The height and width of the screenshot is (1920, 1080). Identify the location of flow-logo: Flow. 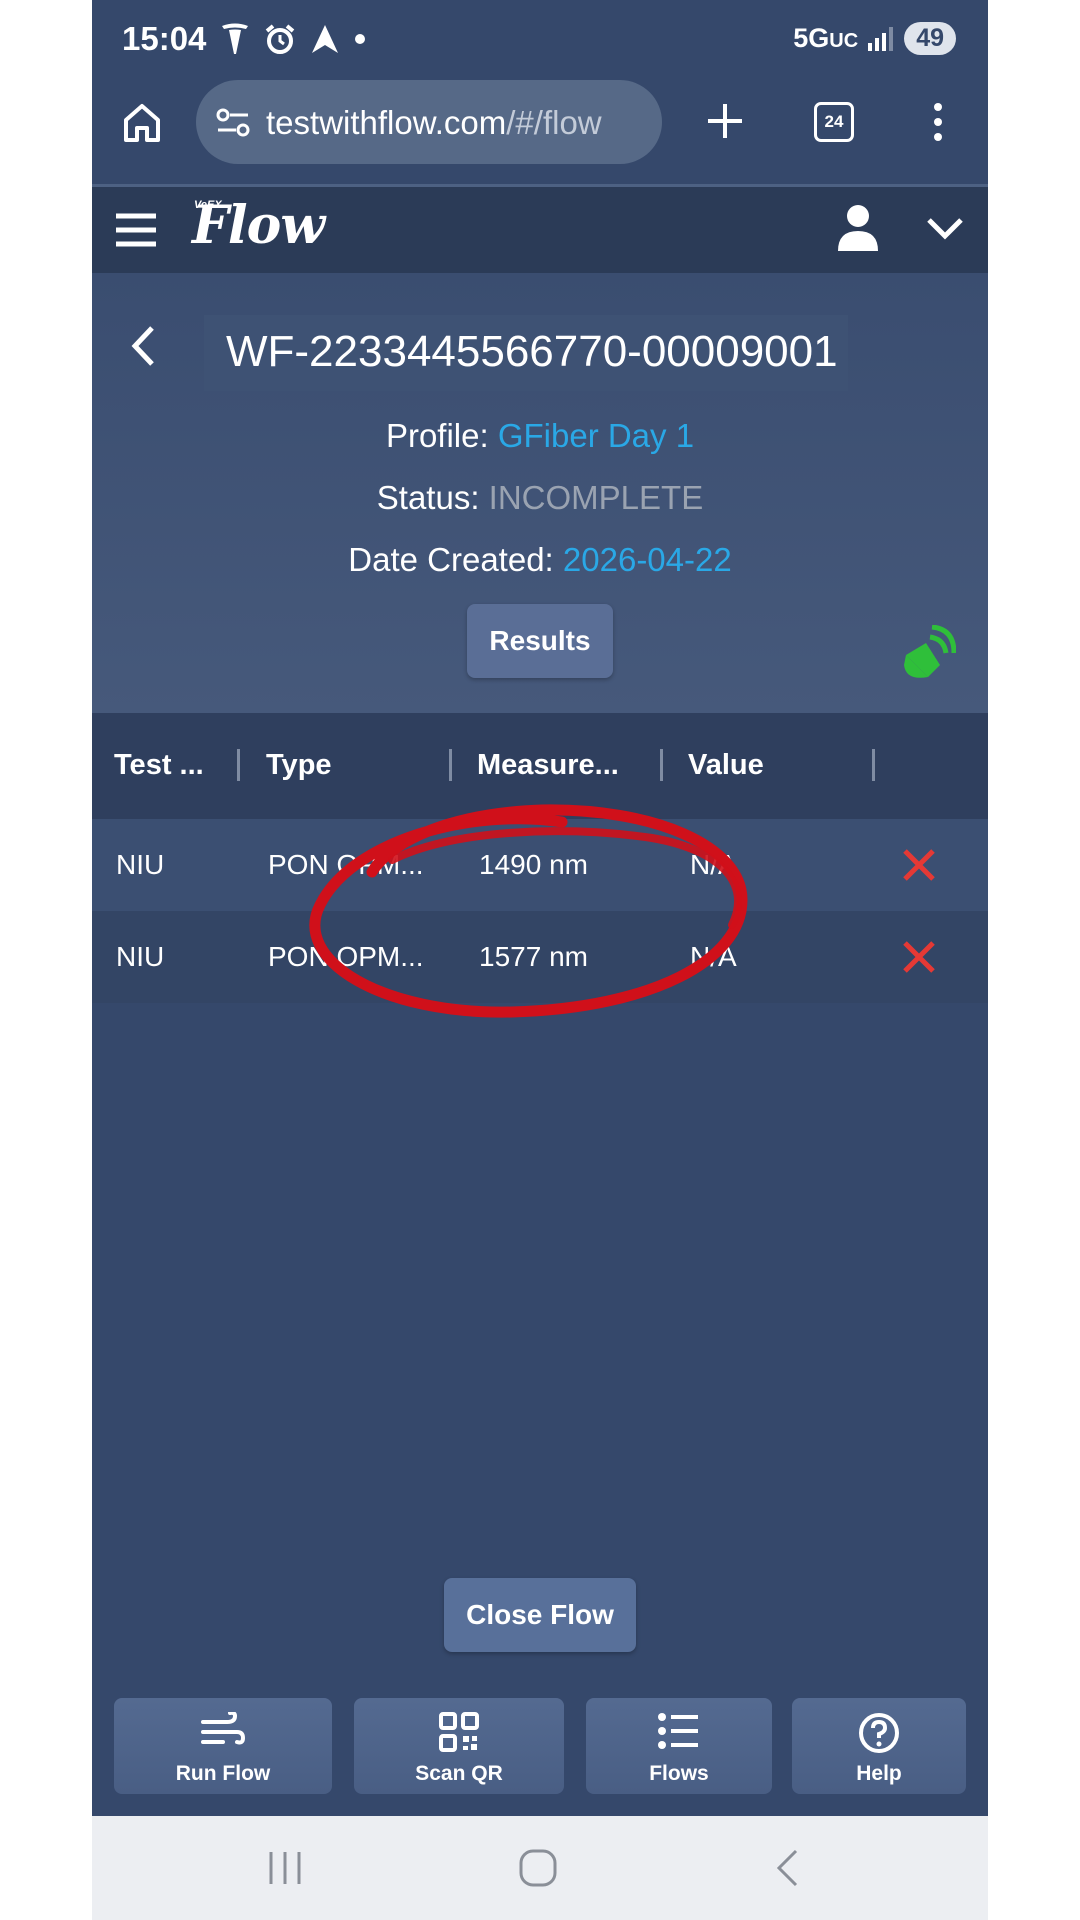
(258, 225).